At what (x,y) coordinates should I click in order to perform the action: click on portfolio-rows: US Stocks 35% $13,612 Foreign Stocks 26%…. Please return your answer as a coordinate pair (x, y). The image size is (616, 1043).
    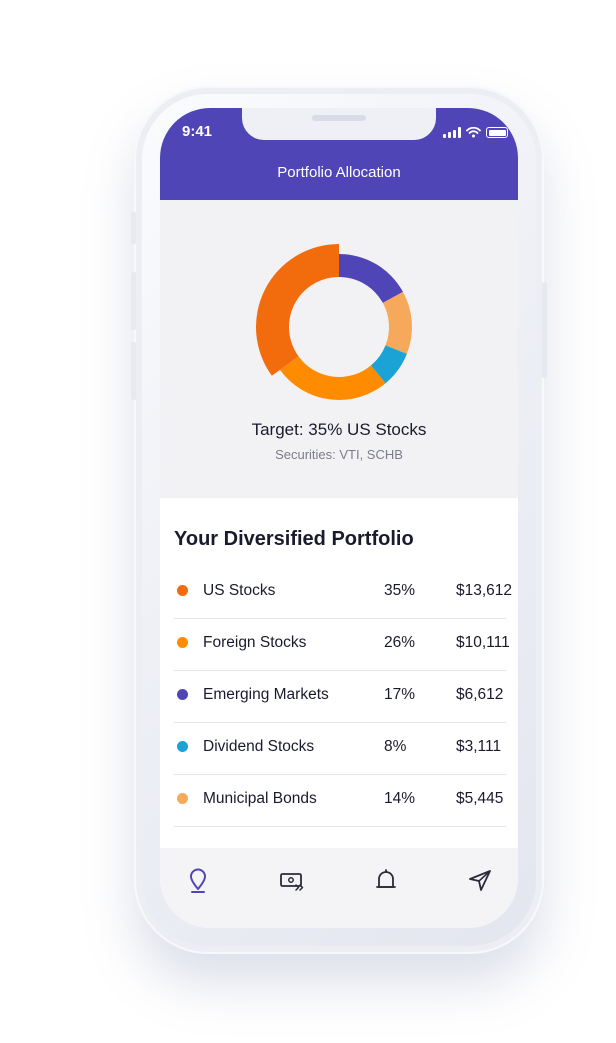
    Looking at the image, I should click on (343, 697).